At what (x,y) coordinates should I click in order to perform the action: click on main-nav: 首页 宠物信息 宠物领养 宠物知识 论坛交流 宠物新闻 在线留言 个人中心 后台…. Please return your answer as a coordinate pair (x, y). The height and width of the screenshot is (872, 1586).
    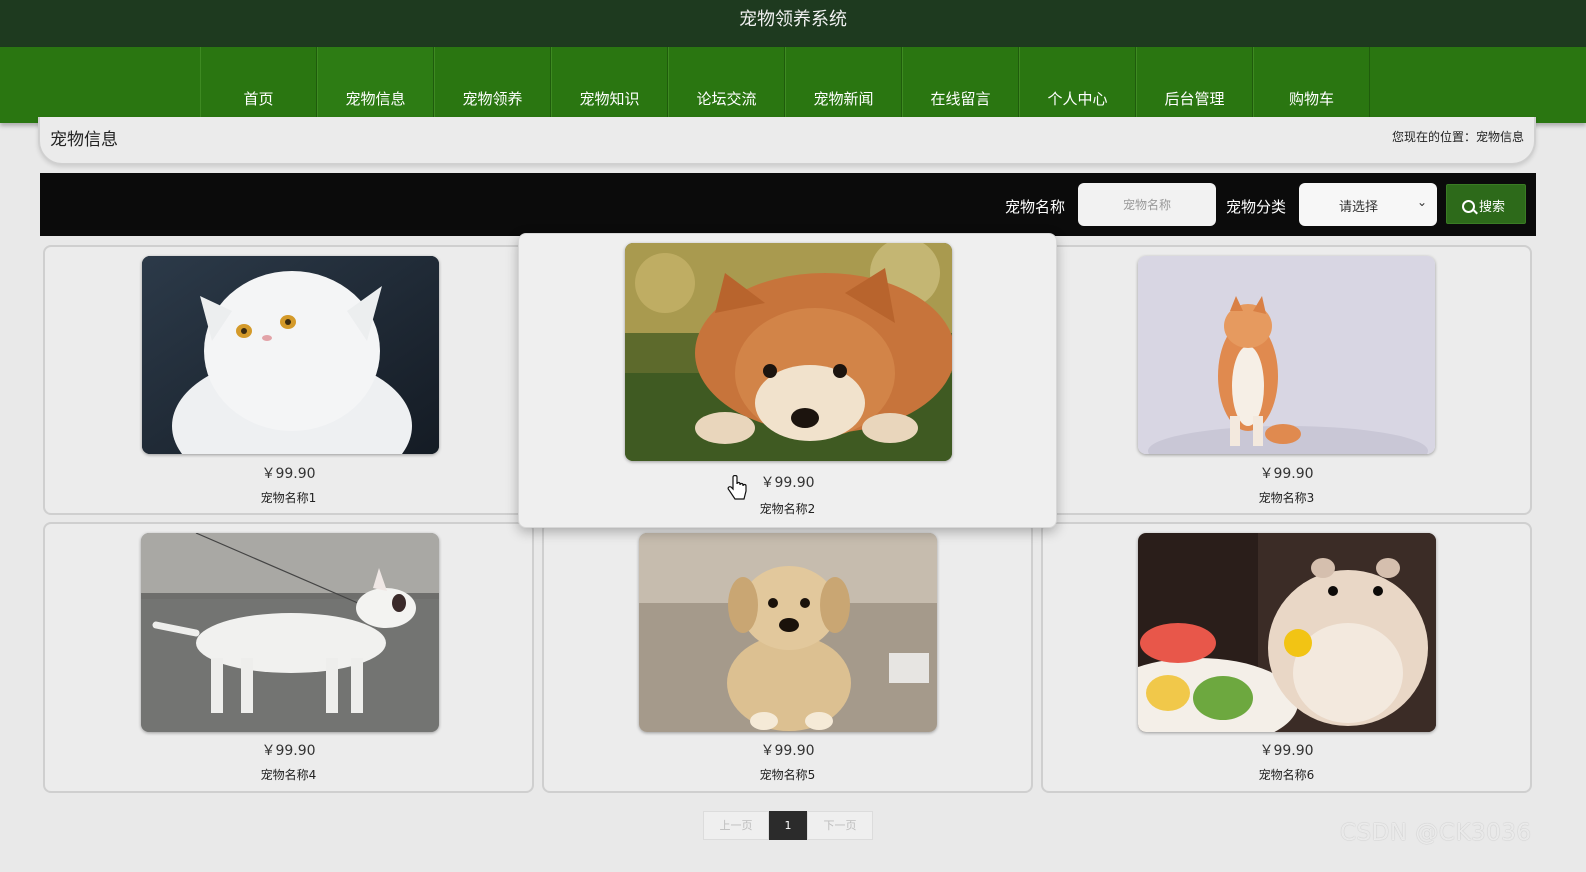
    Looking at the image, I should click on (793, 85).